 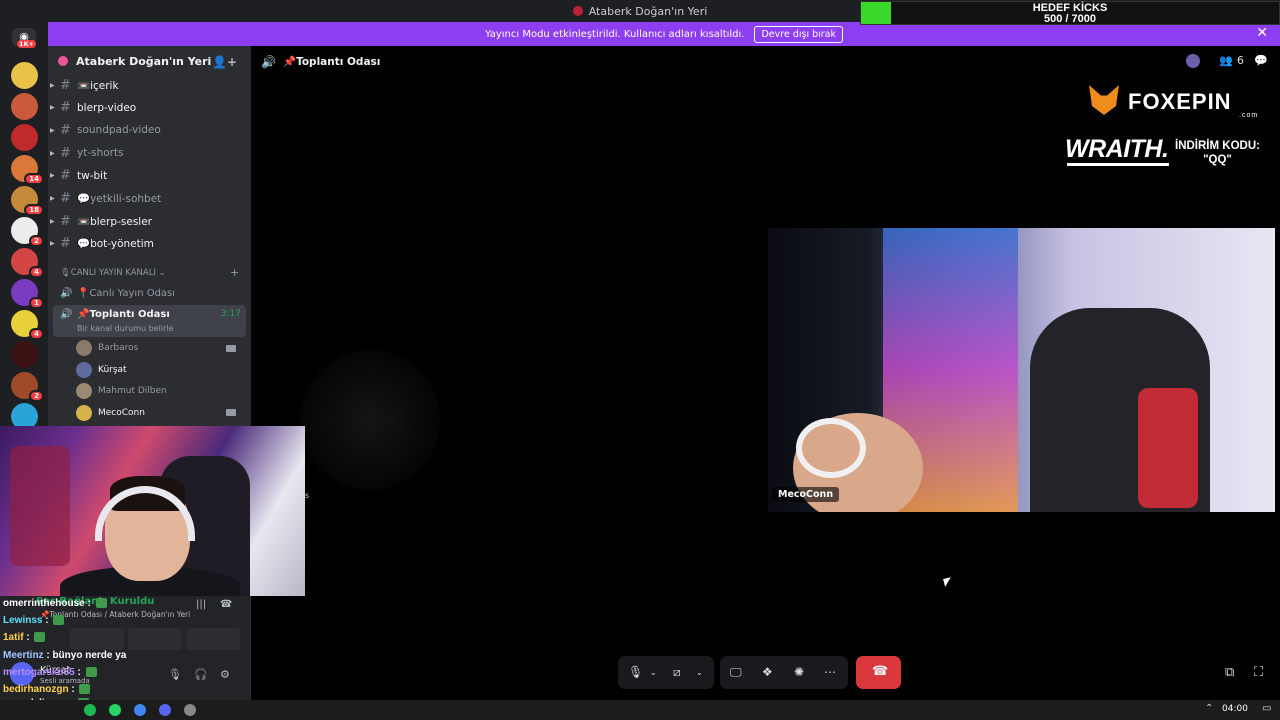 What do you see at coordinates (1193, 61) in the screenshot?
I see `activity-icon` at bounding box center [1193, 61].